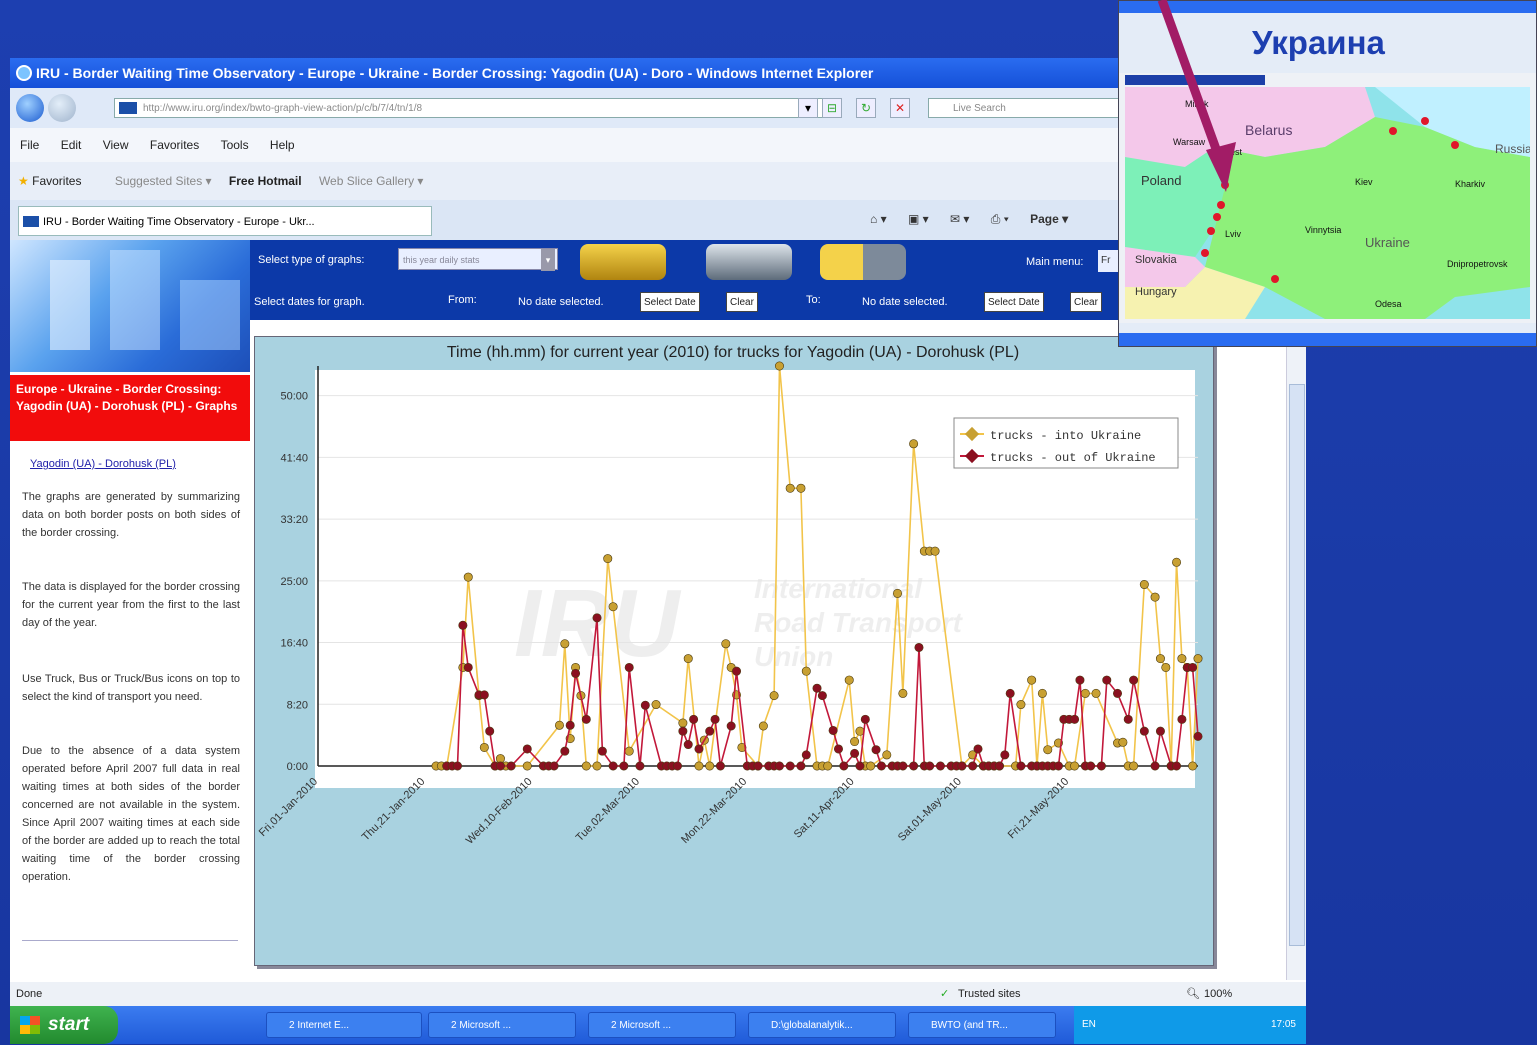 The width and height of the screenshot is (1537, 1045). What do you see at coordinates (71, 145) in the screenshot?
I see `menu-edit: Edit` at bounding box center [71, 145].